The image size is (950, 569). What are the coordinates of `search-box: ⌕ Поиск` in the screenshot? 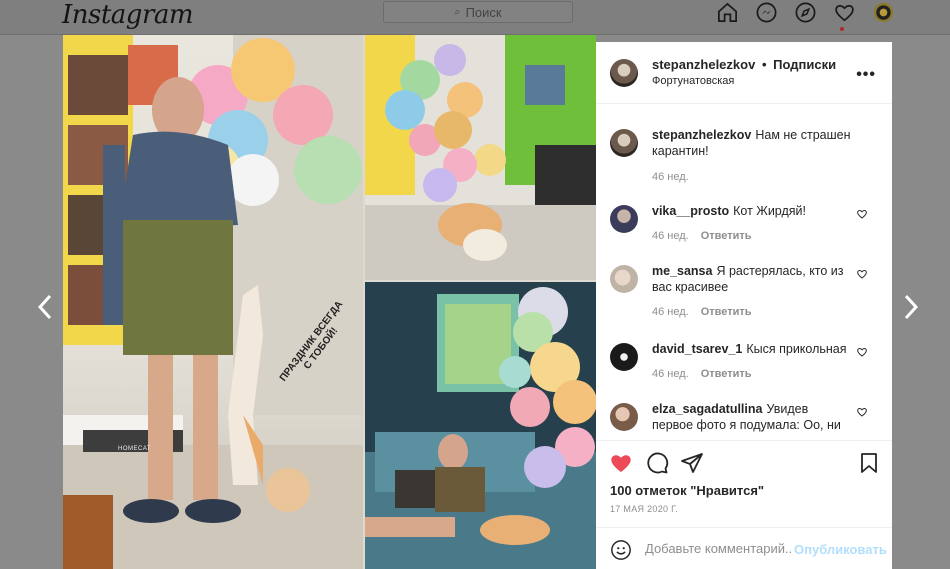 It's located at (478, 12).